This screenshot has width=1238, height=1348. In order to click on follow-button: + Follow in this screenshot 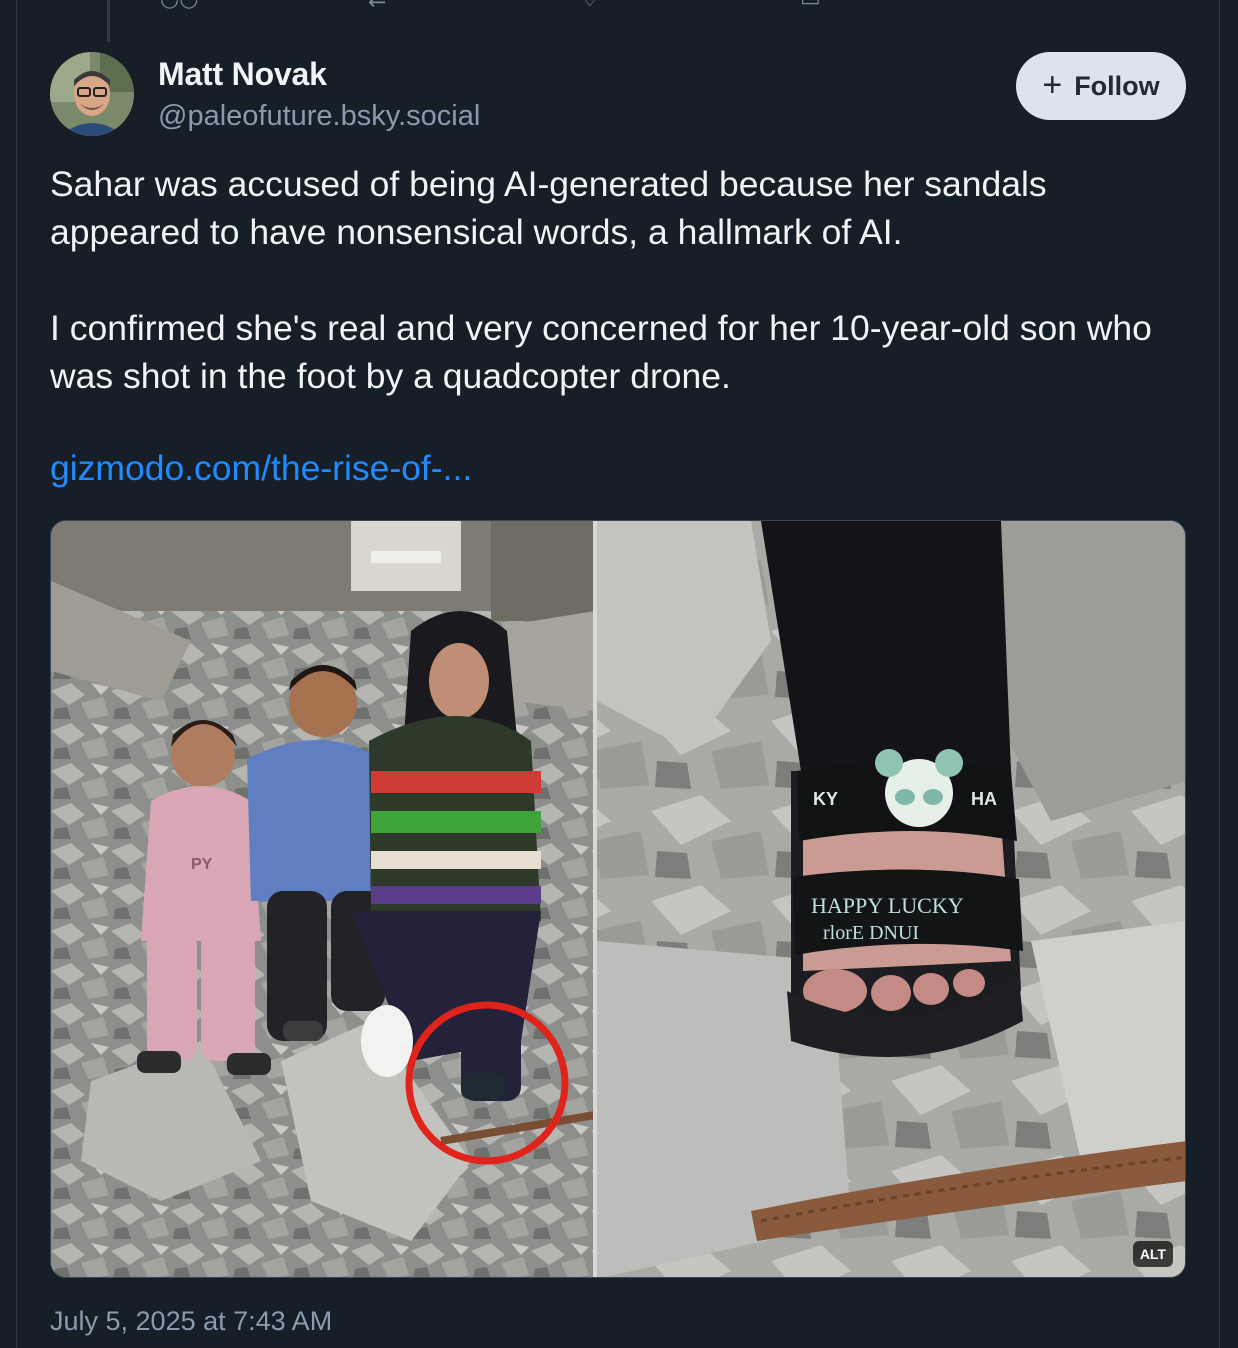, I will do `click(1101, 86)`.